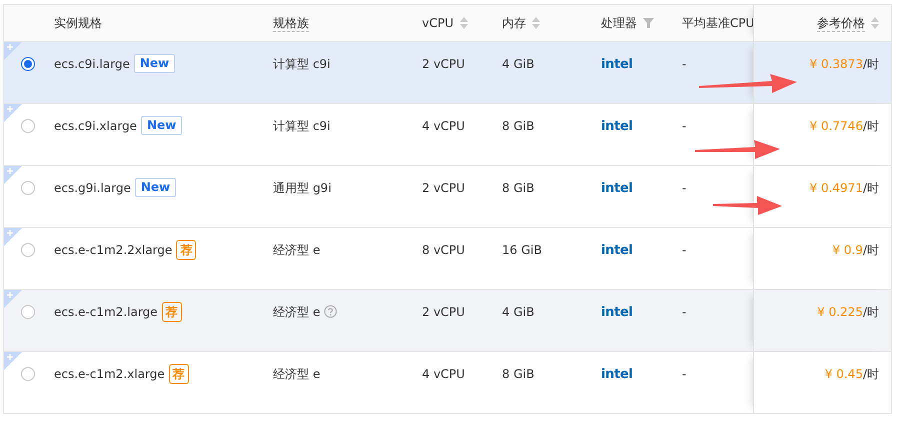 Image resolution: width=905 pixels, height=426 pixels. I want to click on instance-type: ecs.c9i.xlarge, so click(95, 126).